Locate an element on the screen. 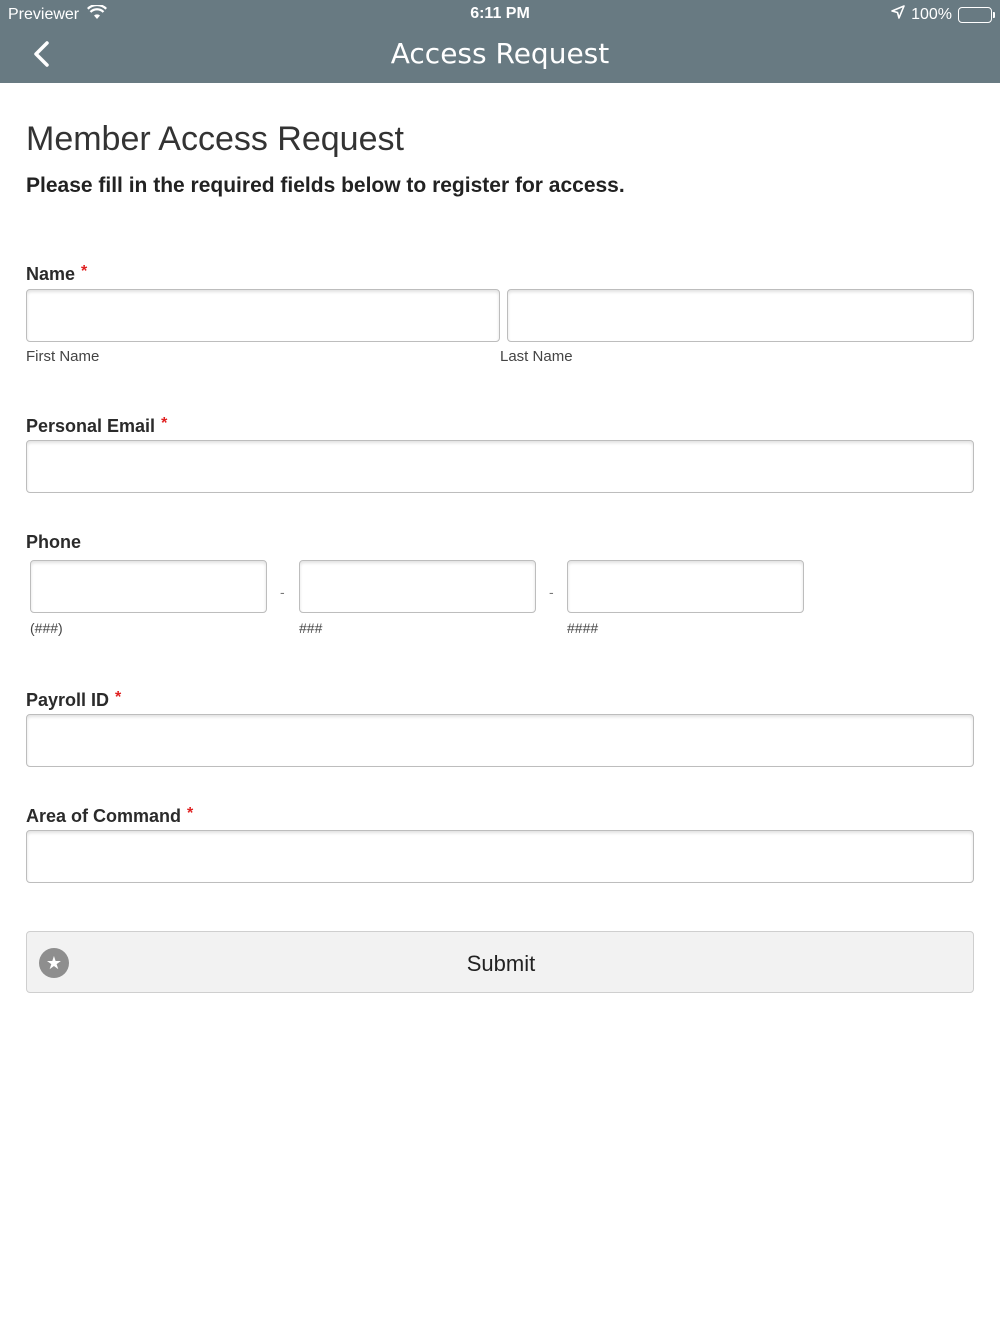 This screenshot has height=1334, width=1000. submit-button: ★ Submit is located at coordinates (500, 962).